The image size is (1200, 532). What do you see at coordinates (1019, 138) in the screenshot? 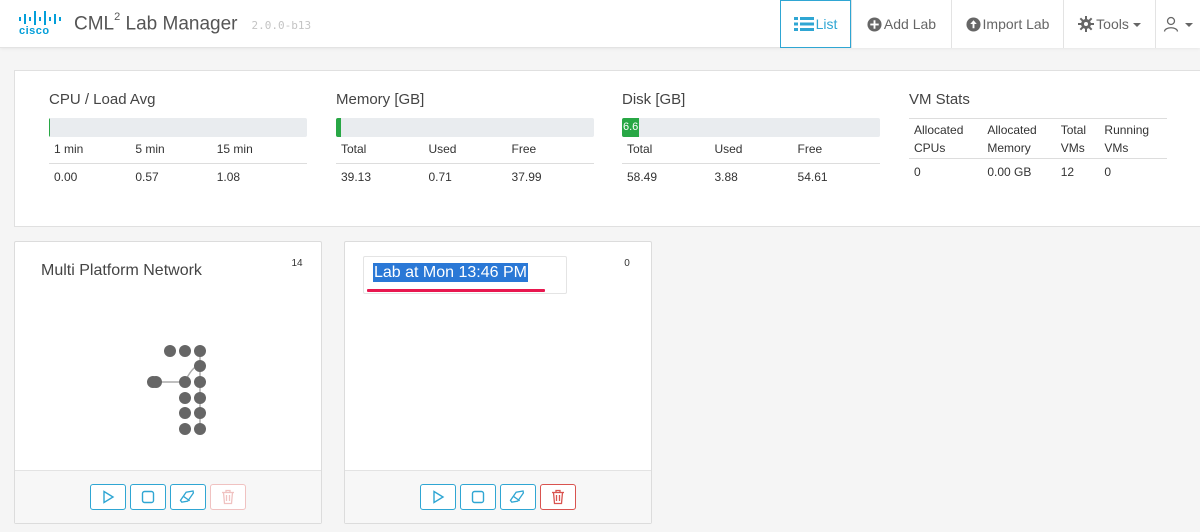
I see `table-header: Allocated Memory` at bounding box center [1019, 138].